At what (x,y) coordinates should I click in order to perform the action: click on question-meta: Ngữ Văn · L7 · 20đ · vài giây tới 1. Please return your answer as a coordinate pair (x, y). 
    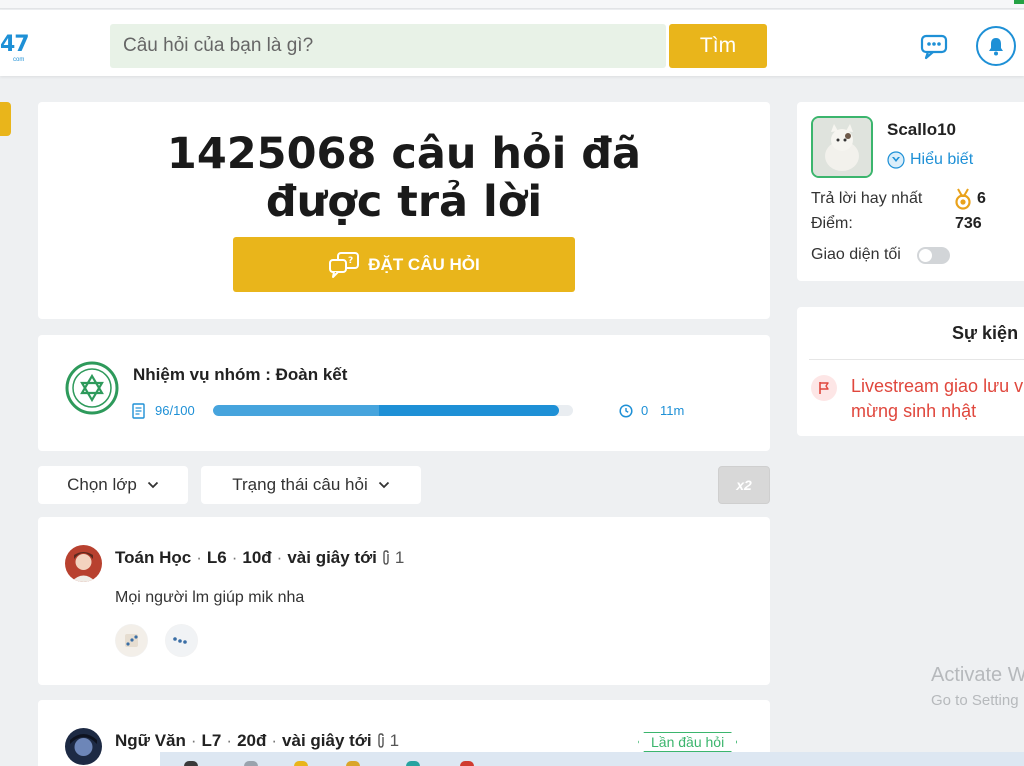
    Looking at the image, I should click on (257, 741).